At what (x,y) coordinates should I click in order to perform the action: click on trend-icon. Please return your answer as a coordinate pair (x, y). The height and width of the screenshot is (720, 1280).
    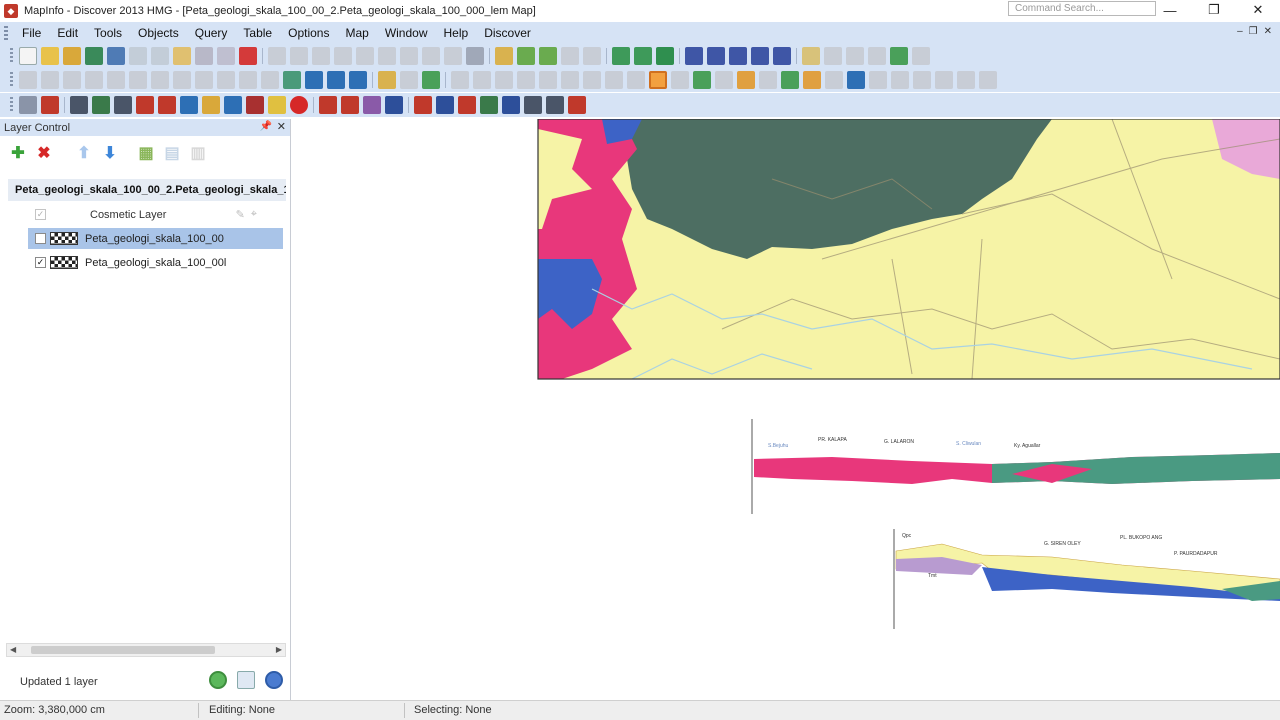
    Looking at the image, I should click on (233, 105).